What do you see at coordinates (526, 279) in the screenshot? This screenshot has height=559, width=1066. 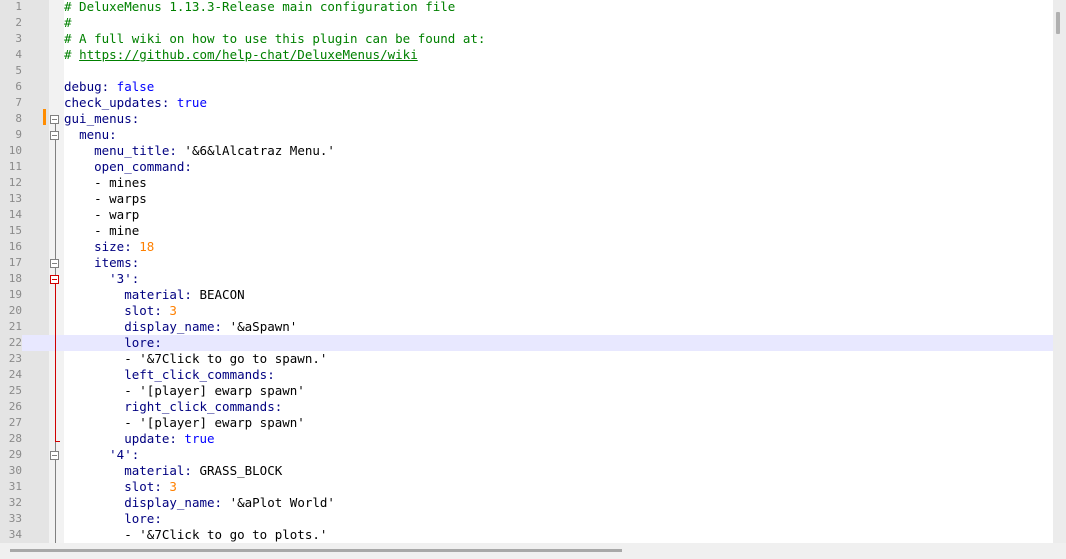 I see `code-line: 18 '3':` at bounding box center [526, 279].